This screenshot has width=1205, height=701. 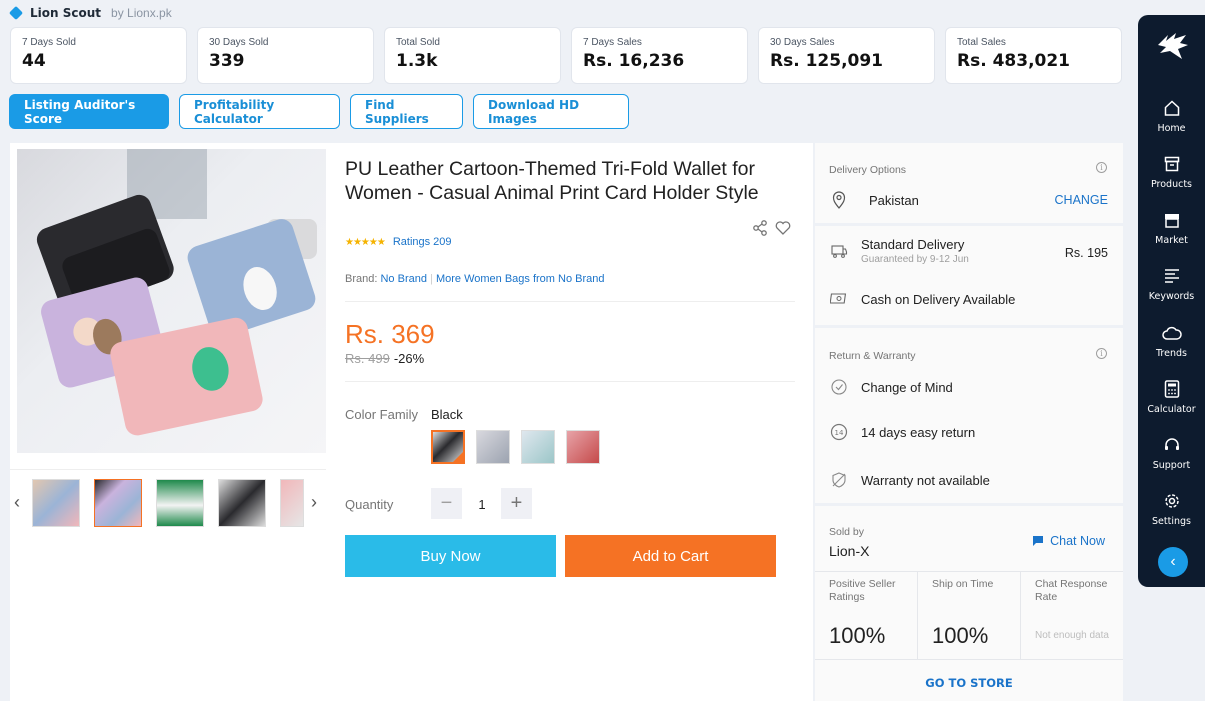 I want to click on star-rating-icon: ★★★★★, so click(x=365, y=242).